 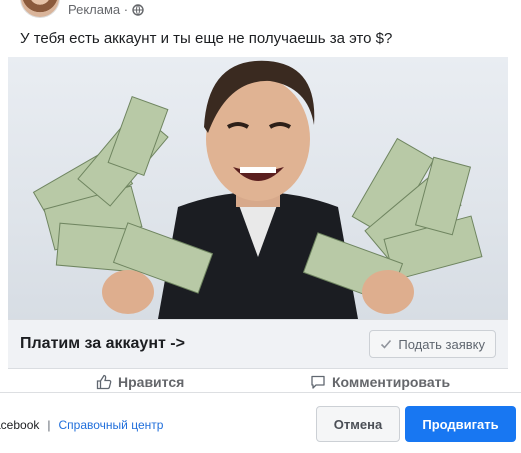 What do you see at coordinates (104, 382) in the screenshot?
I see `thumbs-up-icon` at bounding box center [104, 382].